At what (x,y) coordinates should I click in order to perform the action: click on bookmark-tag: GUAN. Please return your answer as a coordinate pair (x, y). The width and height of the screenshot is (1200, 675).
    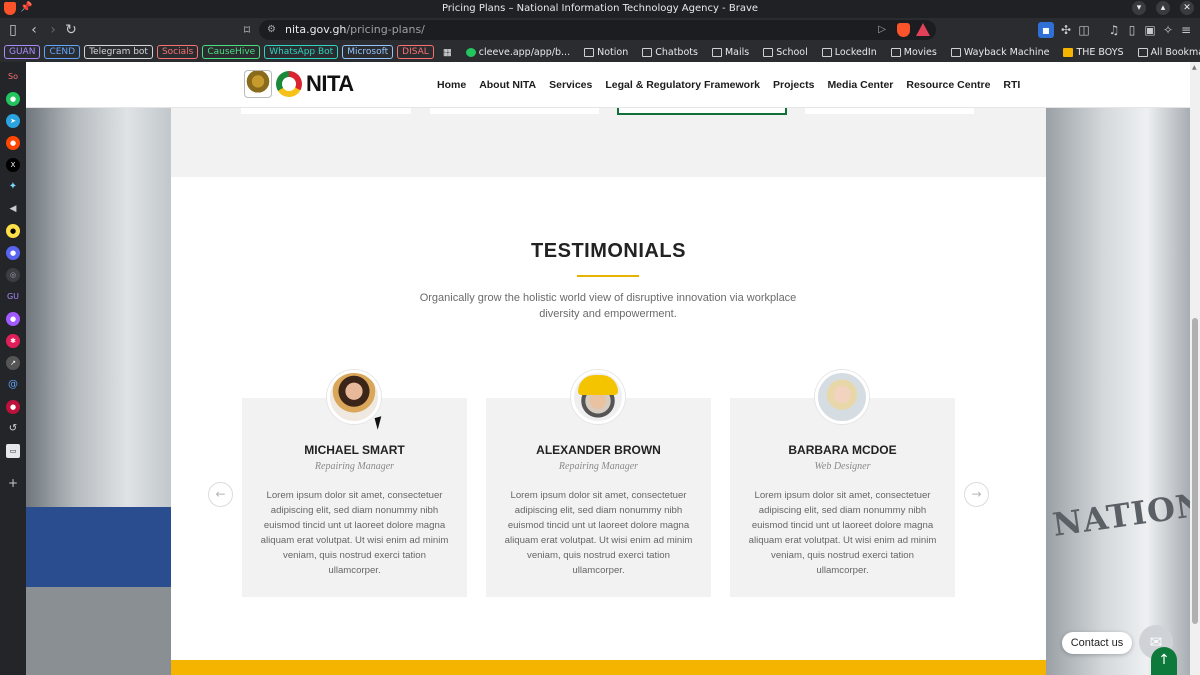
    Looking at the image, I should click on (22, 52).